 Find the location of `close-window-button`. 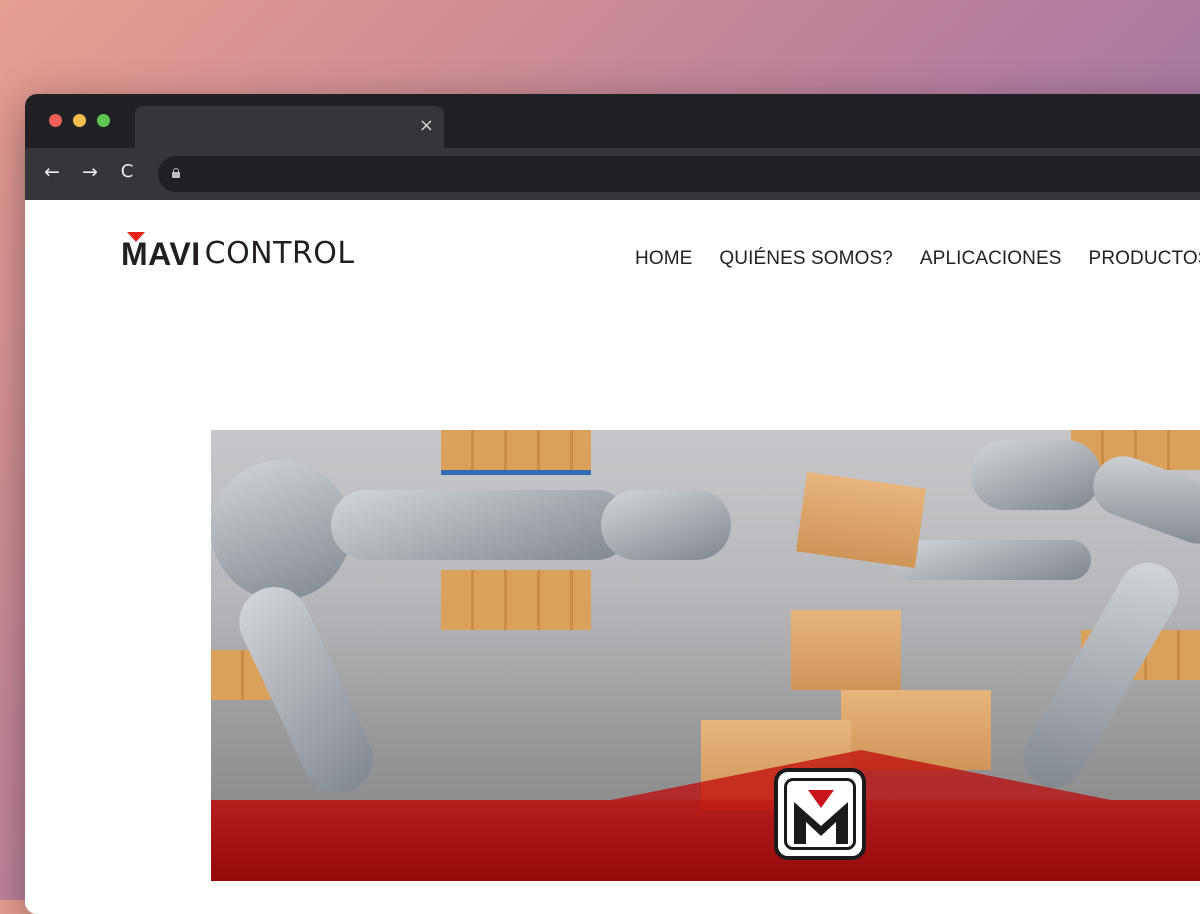

close-window-button is located at coordinates (55, 120).